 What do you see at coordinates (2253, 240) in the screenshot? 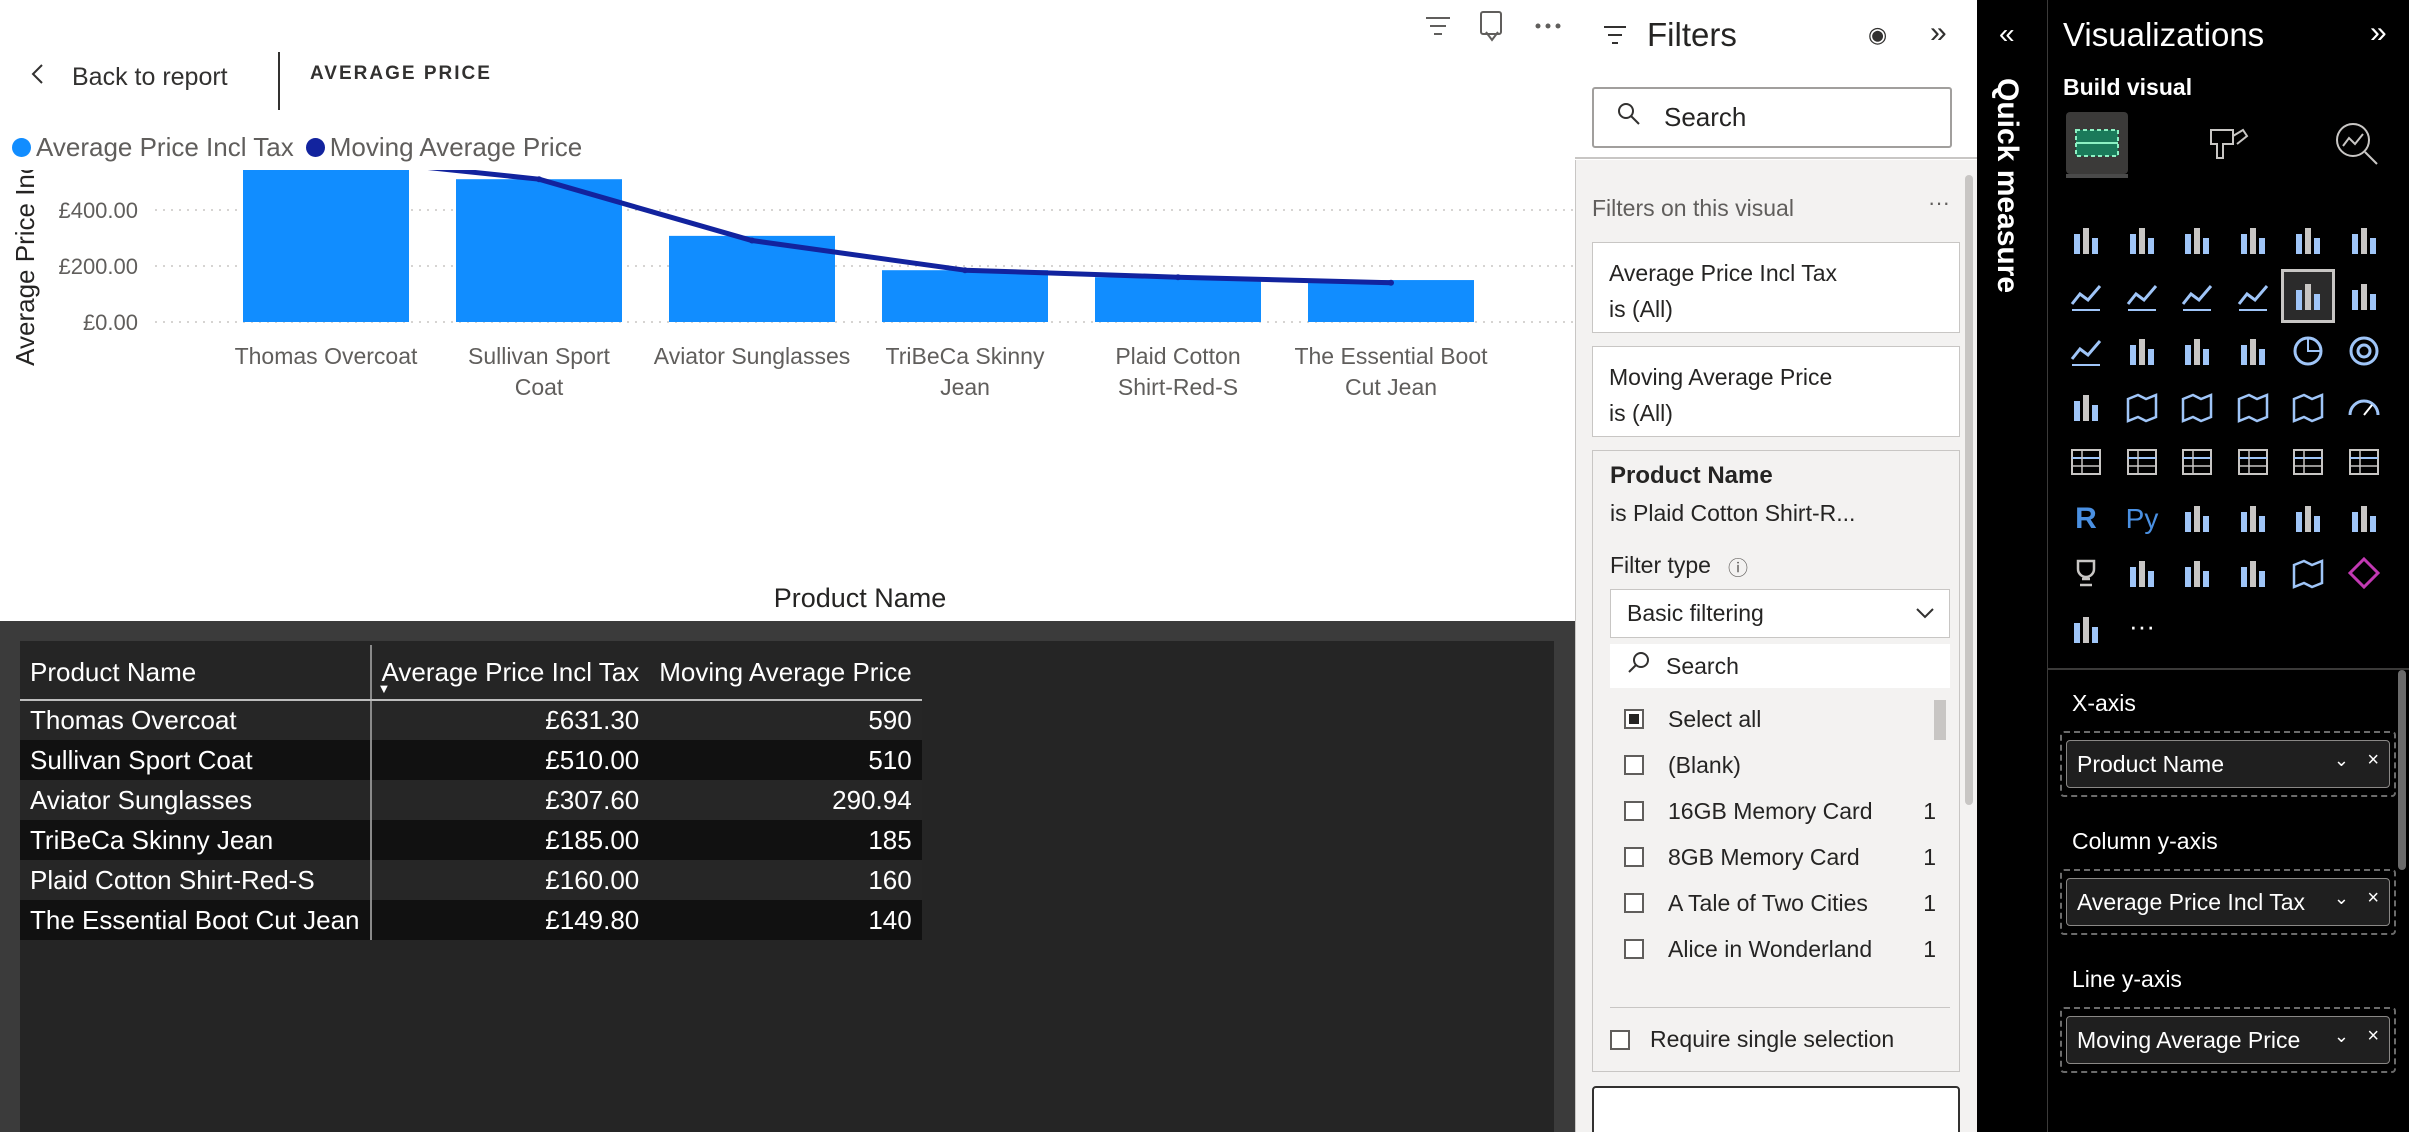
I see `clustered-column-chart-icon` at bounding box center [2253, 240].